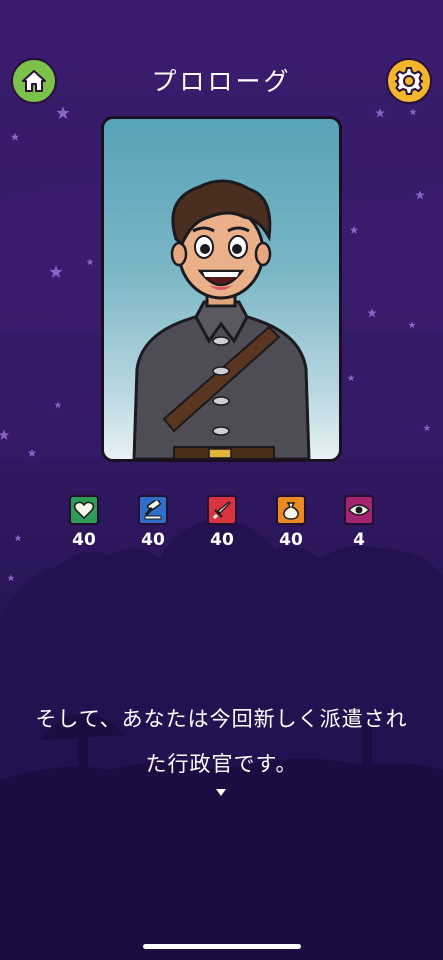 This screenshot has width=443, height=960. I want to click on home-indicator, so click(222, 946).